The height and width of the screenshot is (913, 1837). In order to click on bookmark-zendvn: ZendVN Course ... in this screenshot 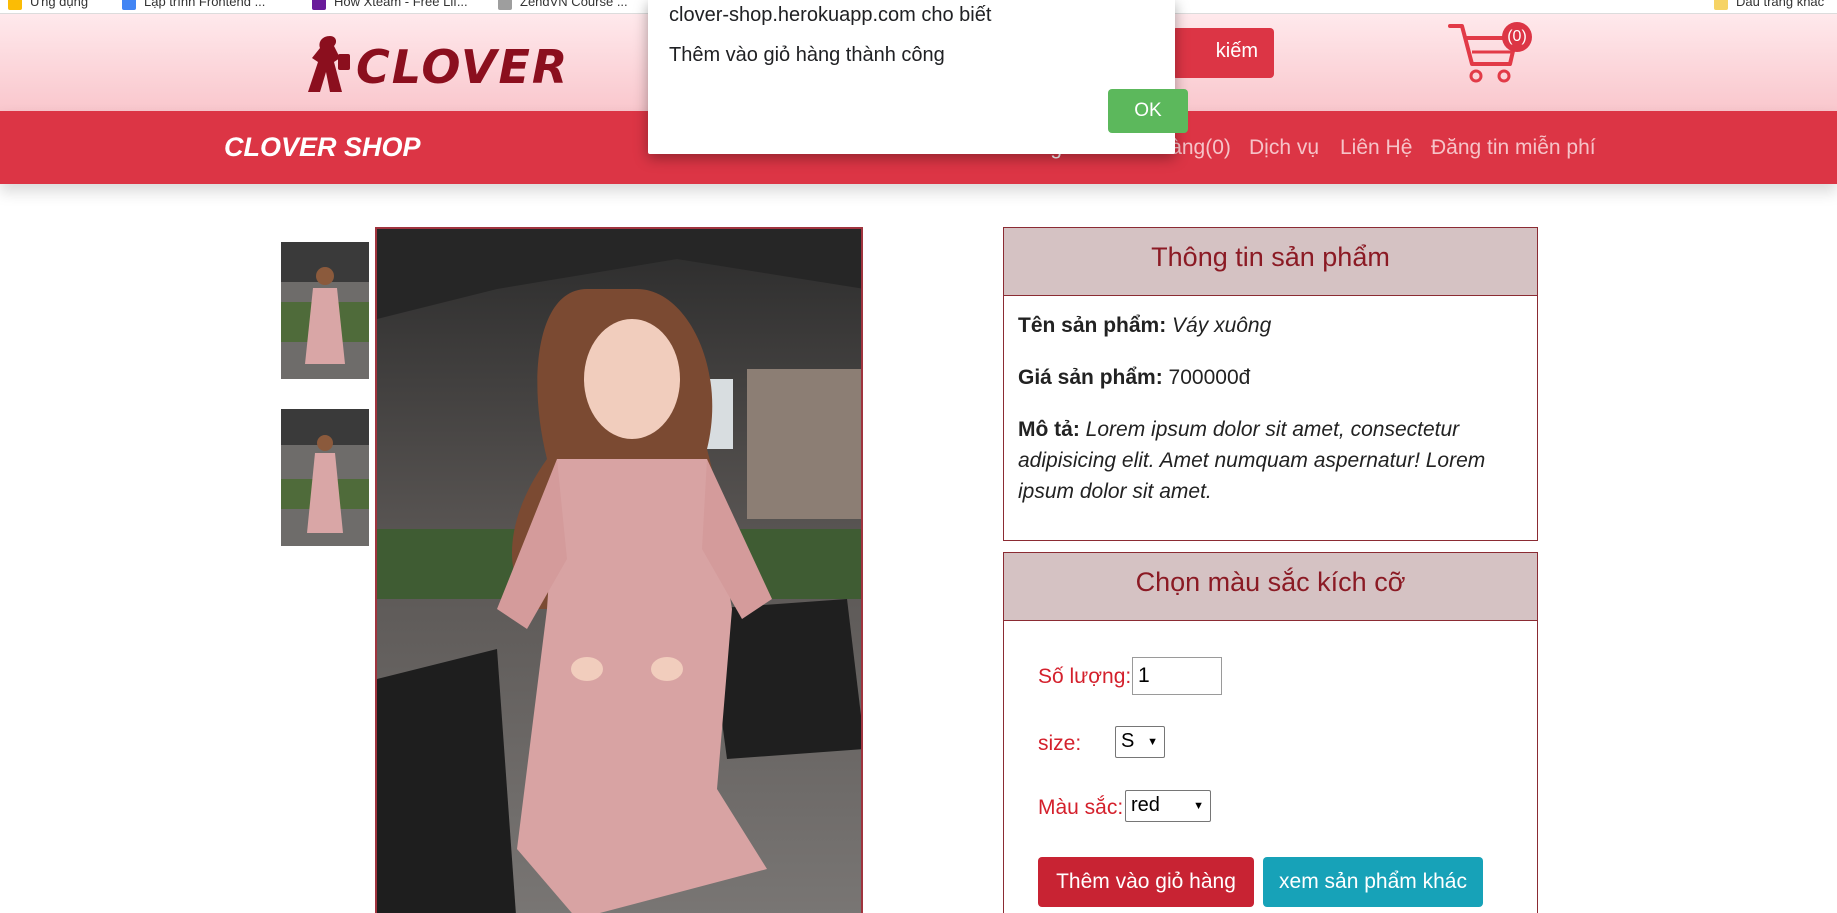, I will do `click(563, 5)`.